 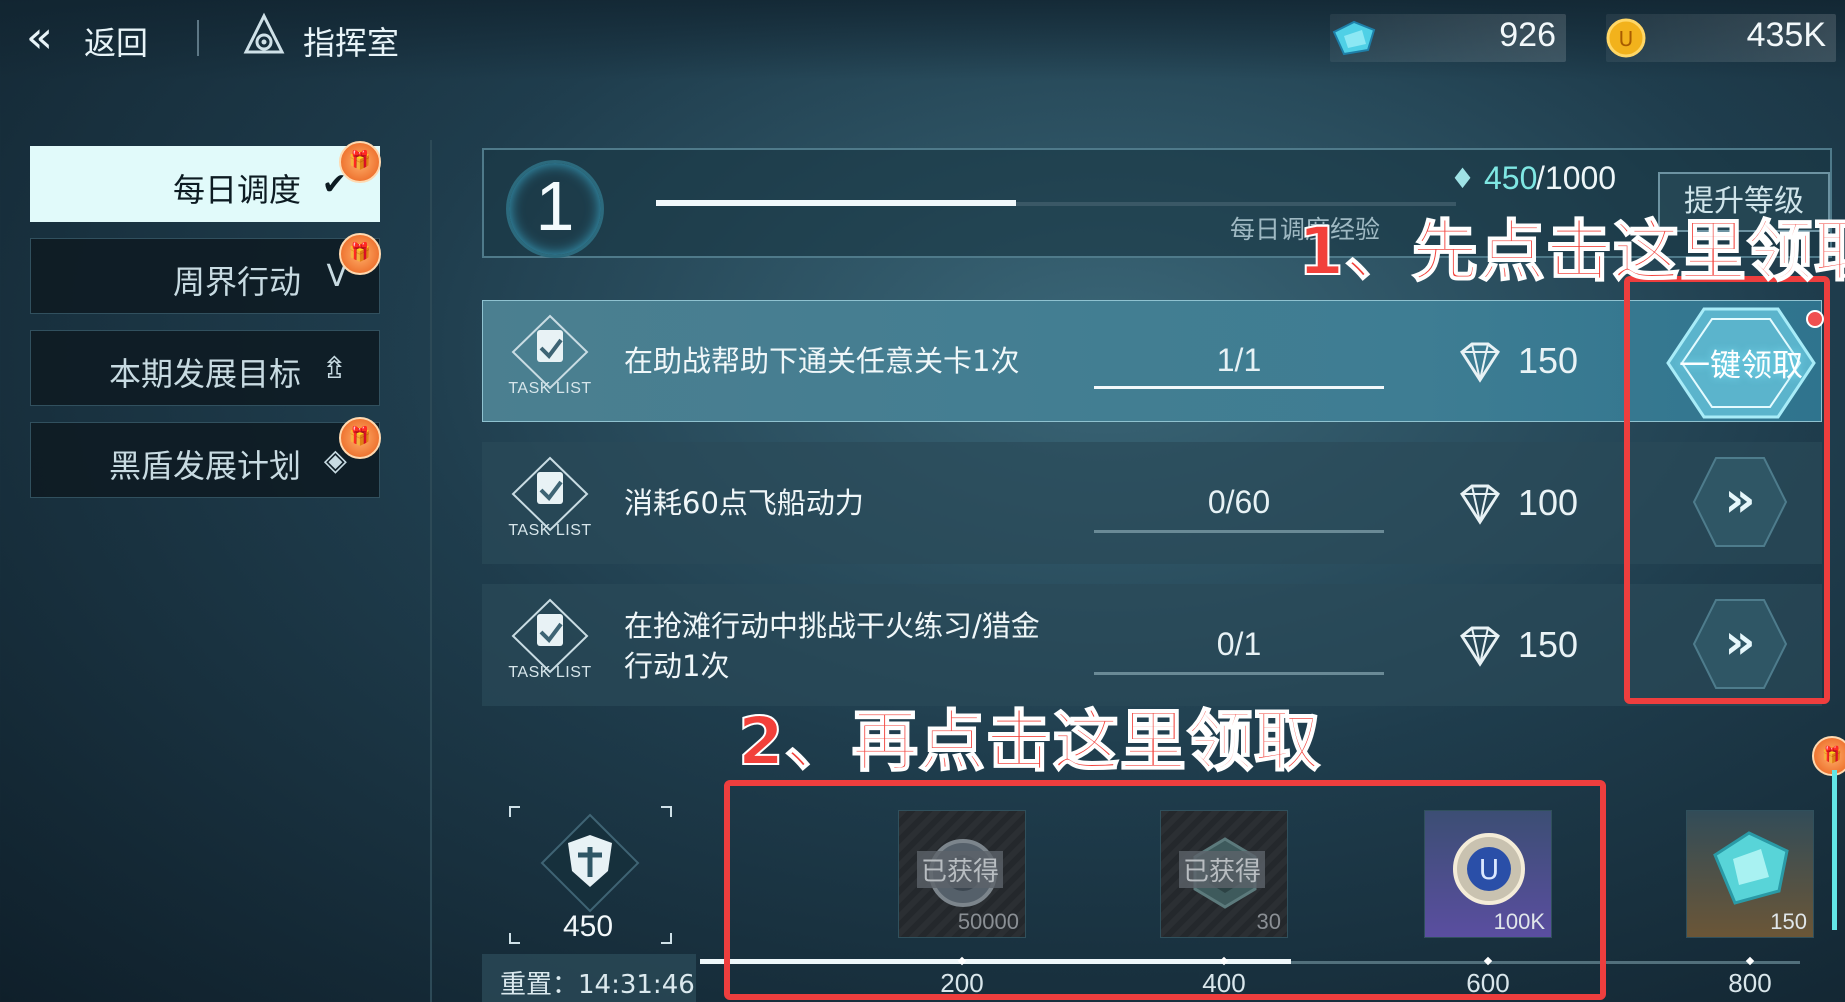 I want to click on back-button: 返回, so click(x=116, y=41).